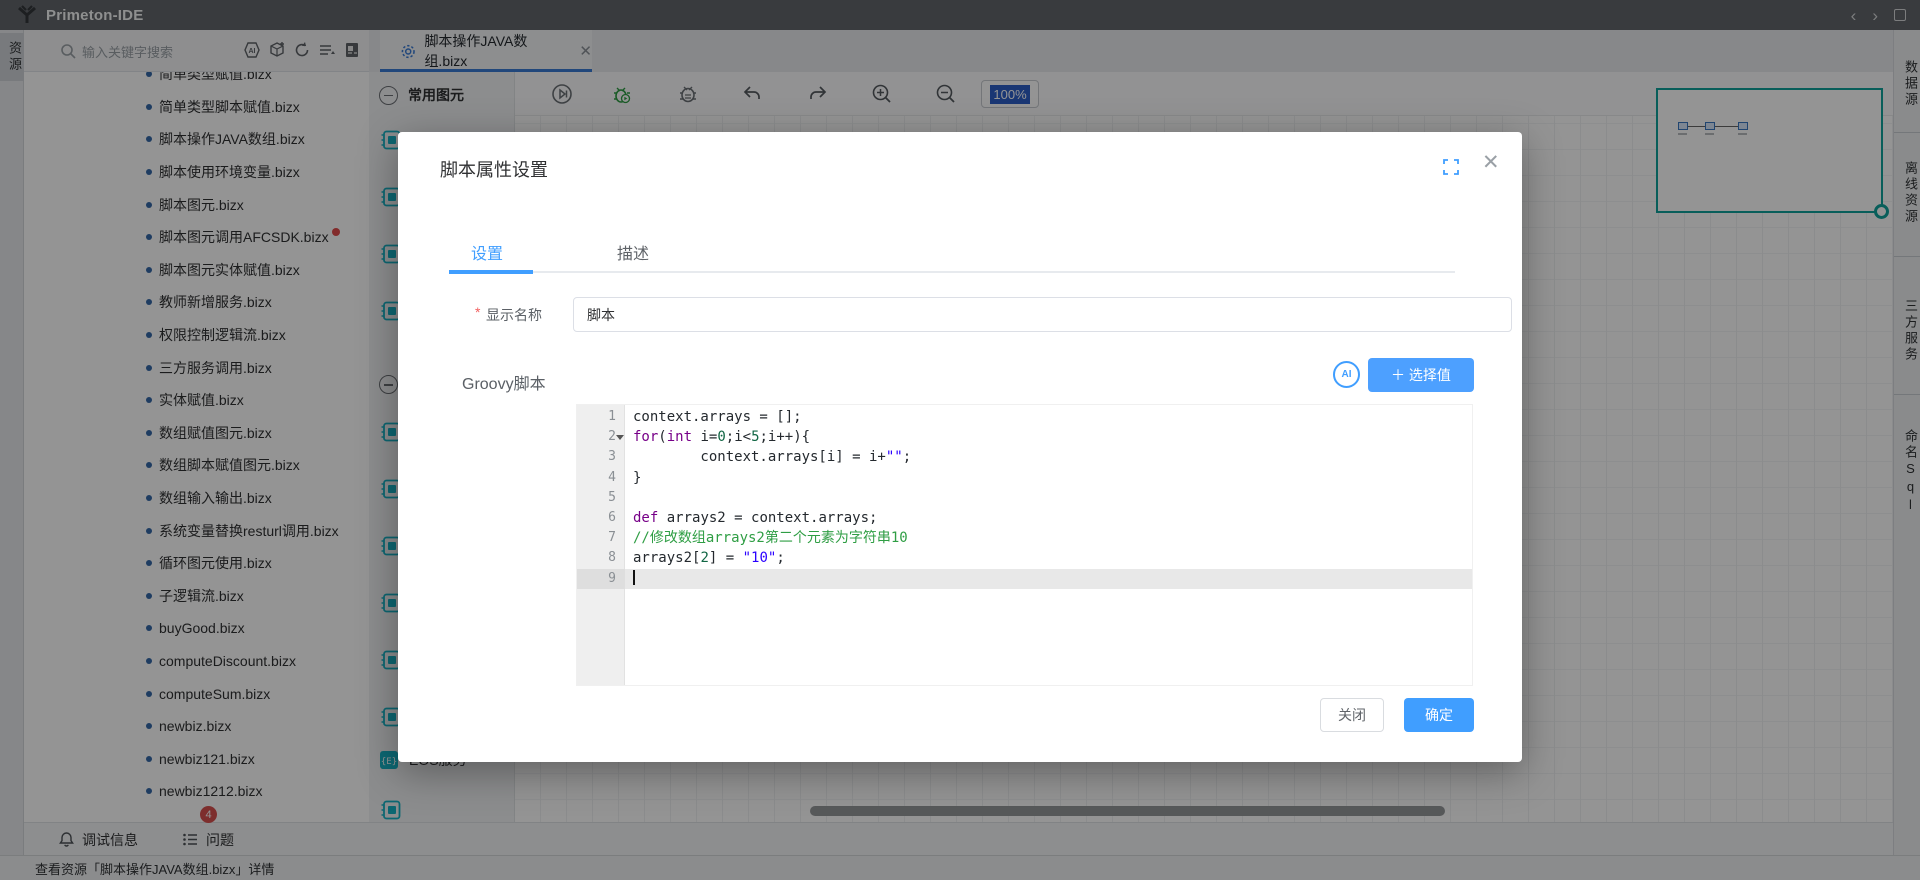  Describe the element at coordinates (601, 437) in the screenshot. I see `line-number: 2` at that location.